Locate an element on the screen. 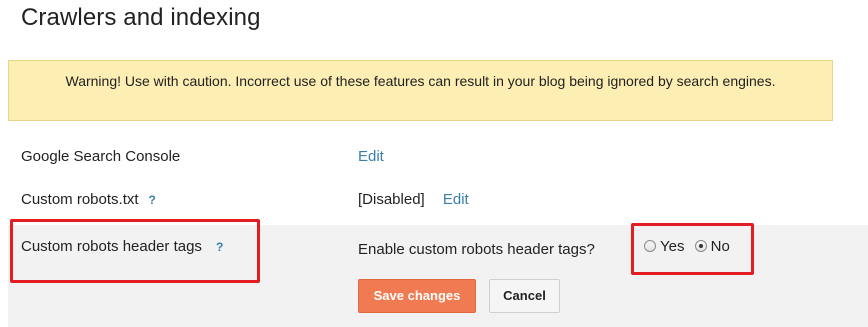  search-console-edit-link: Edit is located at coordinates (371, 156).